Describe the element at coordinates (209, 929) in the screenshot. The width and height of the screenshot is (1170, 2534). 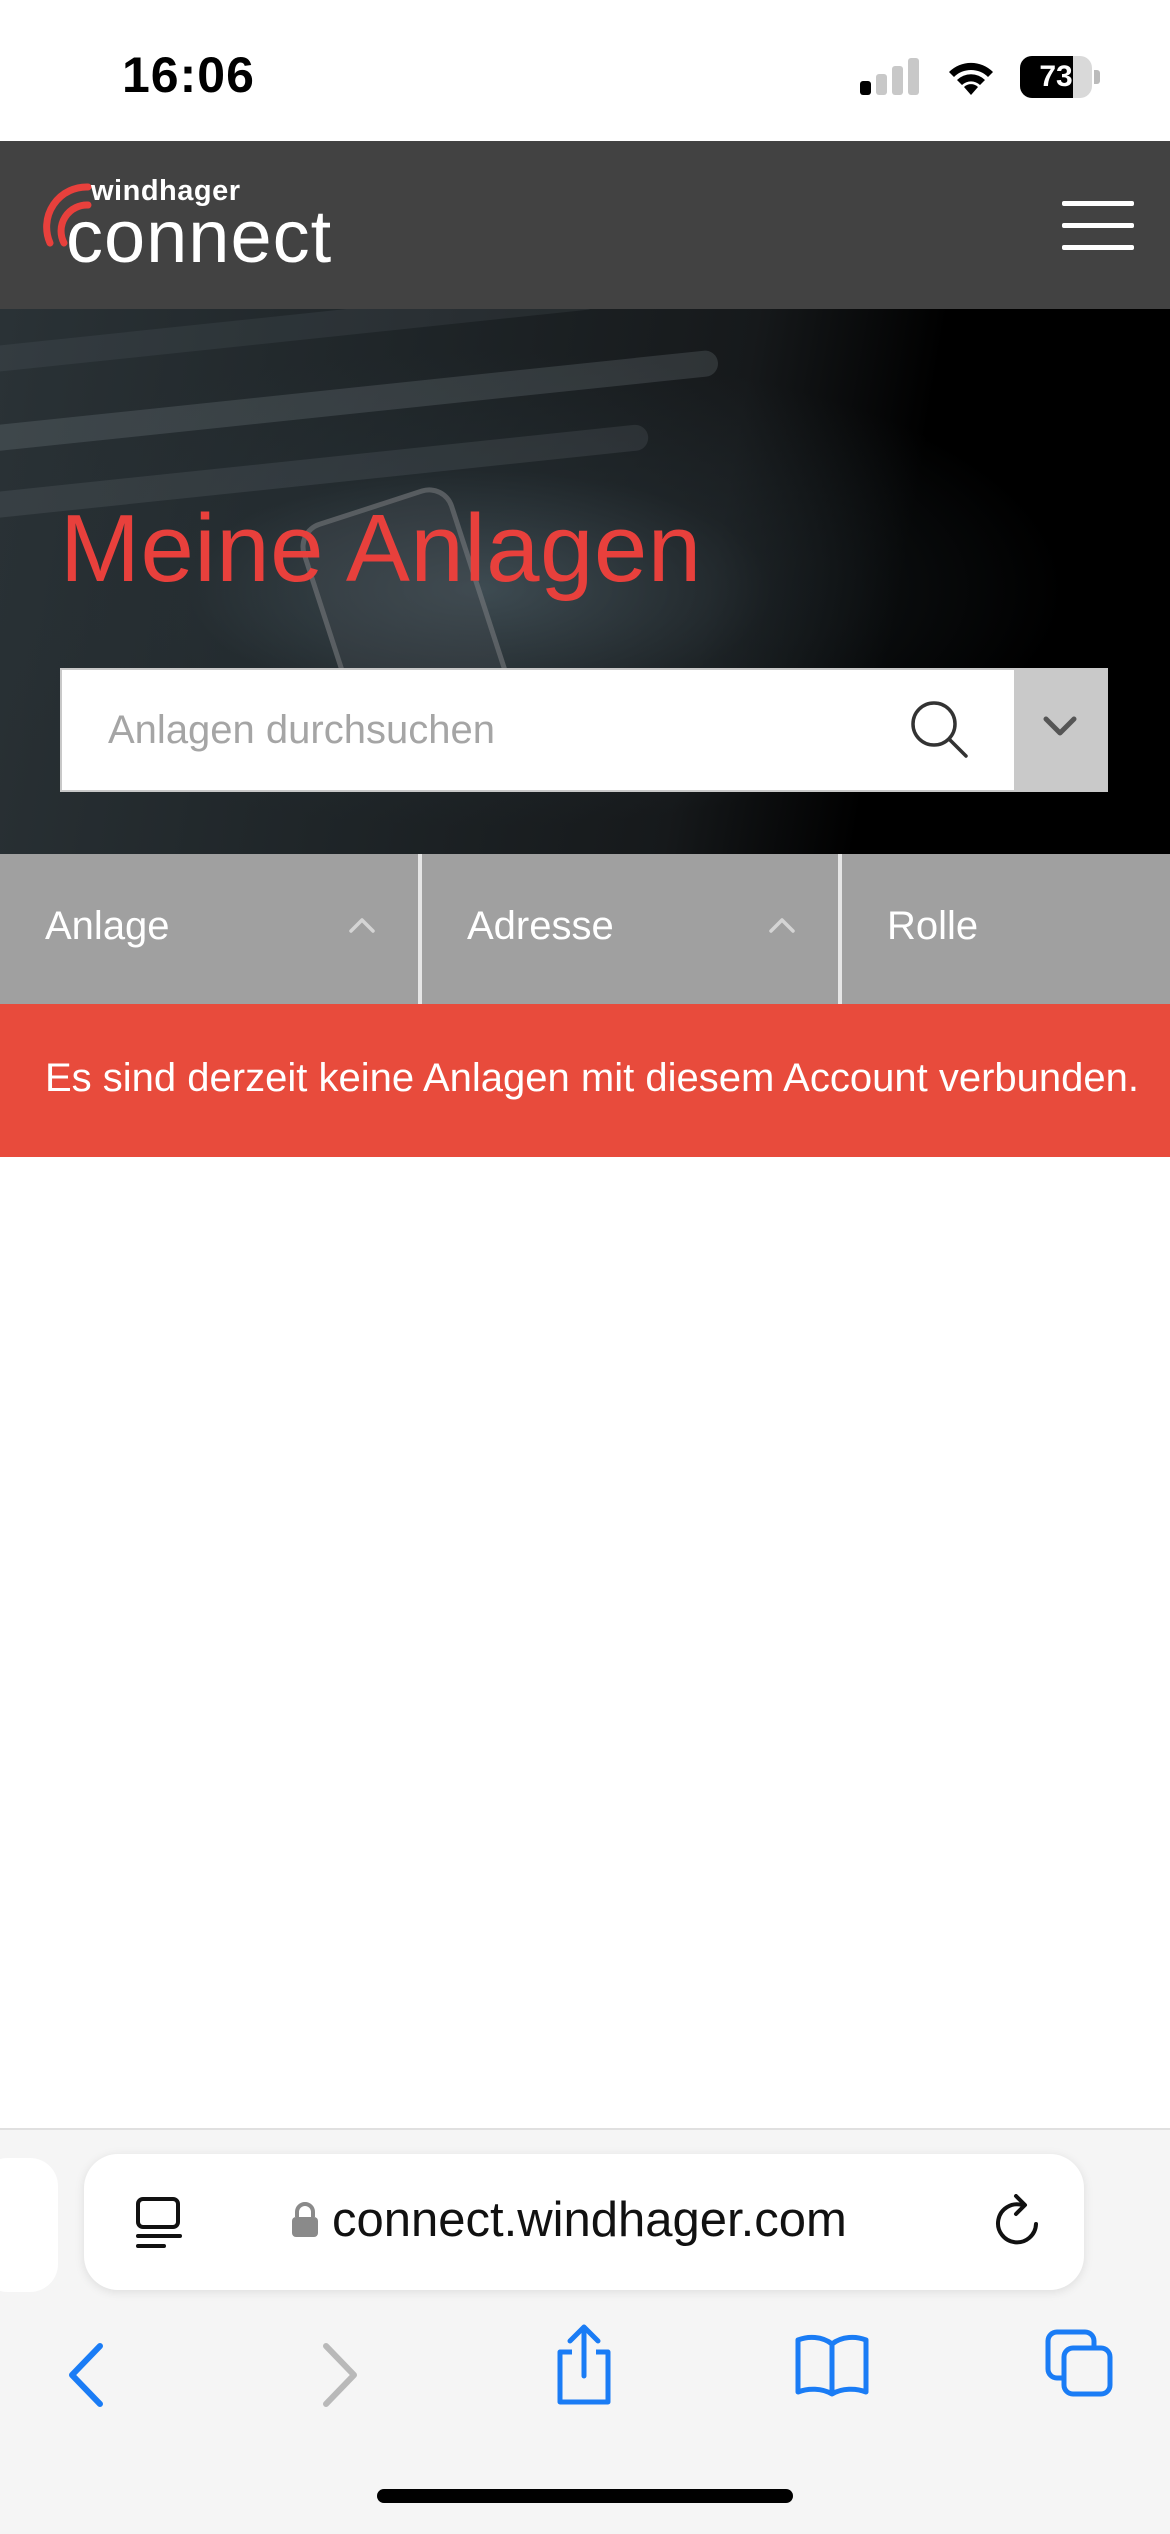
I see `column-header-anlage: Anlage` at that location.